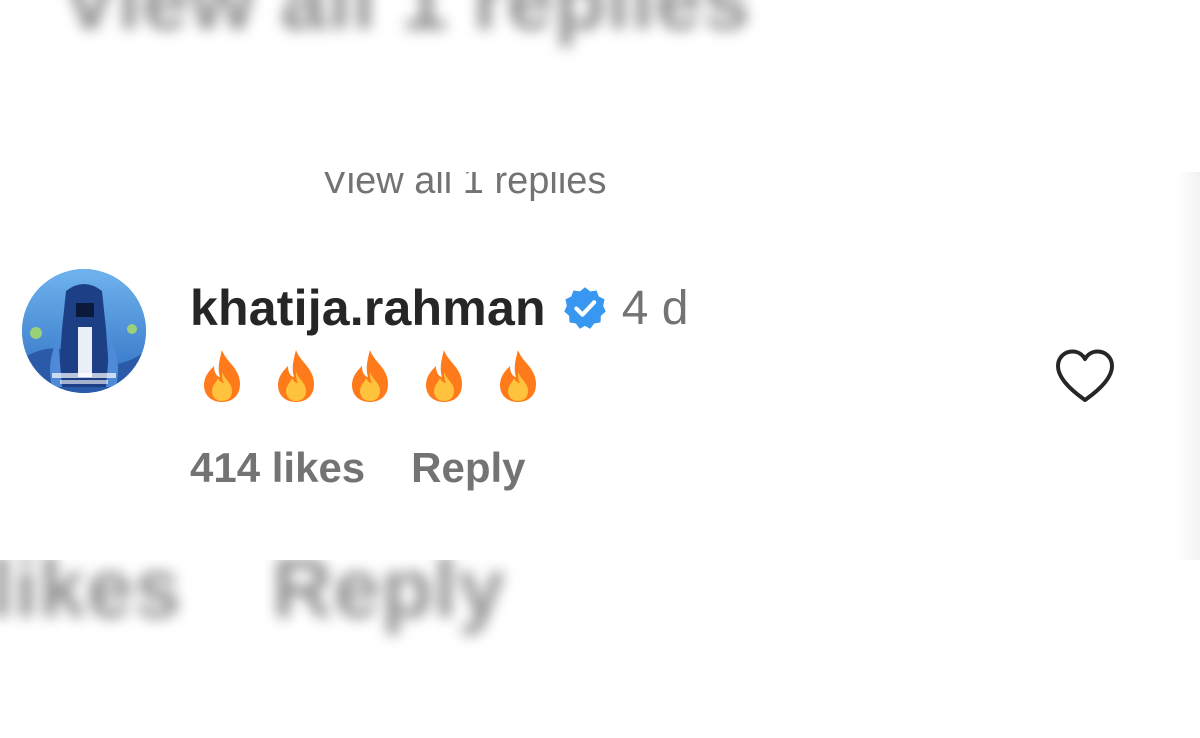  I want to click on username: khatija.rahman, so click(368, 308).